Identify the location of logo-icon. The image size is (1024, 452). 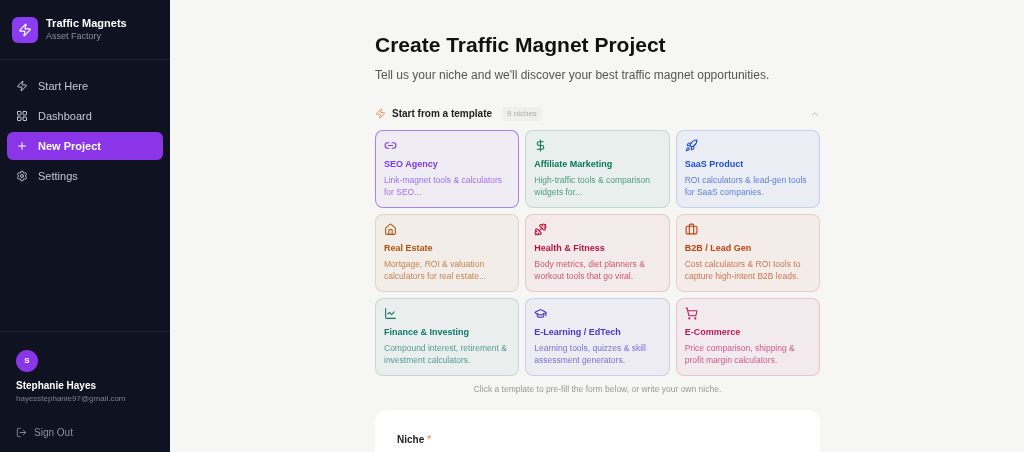
(25, 29).